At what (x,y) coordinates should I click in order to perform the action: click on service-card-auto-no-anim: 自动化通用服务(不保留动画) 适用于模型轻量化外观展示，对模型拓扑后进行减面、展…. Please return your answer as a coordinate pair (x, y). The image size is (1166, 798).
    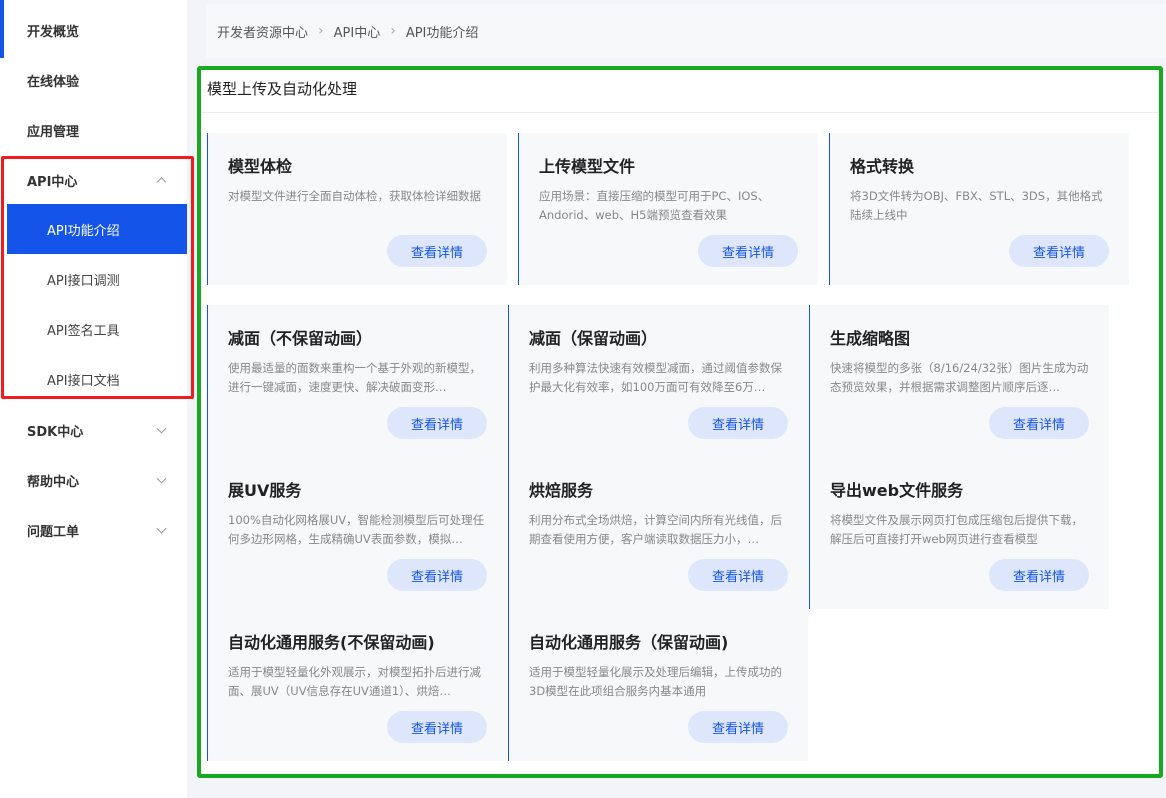
    Looking at the image, I should click on (357, 685).